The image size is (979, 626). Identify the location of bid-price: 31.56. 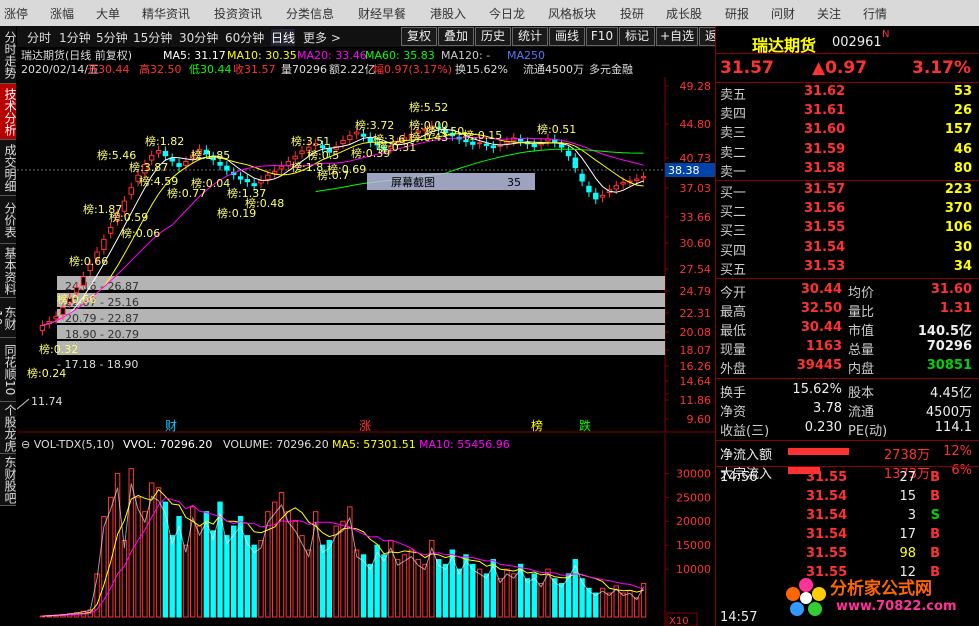
(824, 208).